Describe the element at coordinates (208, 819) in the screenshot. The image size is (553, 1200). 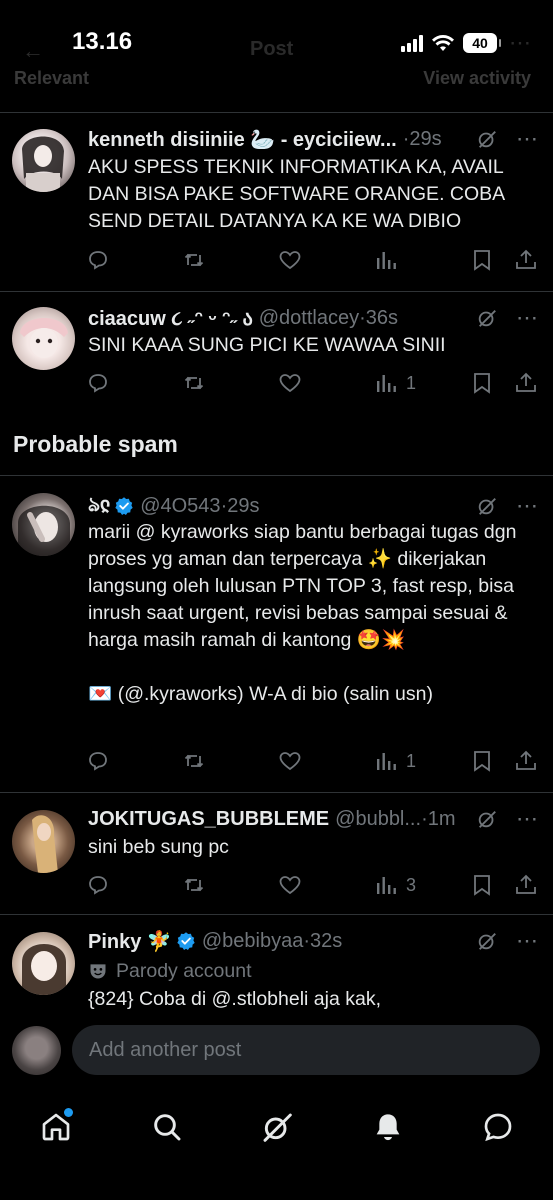
I see `post-author-name: JOKITUGAS_BUBBLEME` at that location.